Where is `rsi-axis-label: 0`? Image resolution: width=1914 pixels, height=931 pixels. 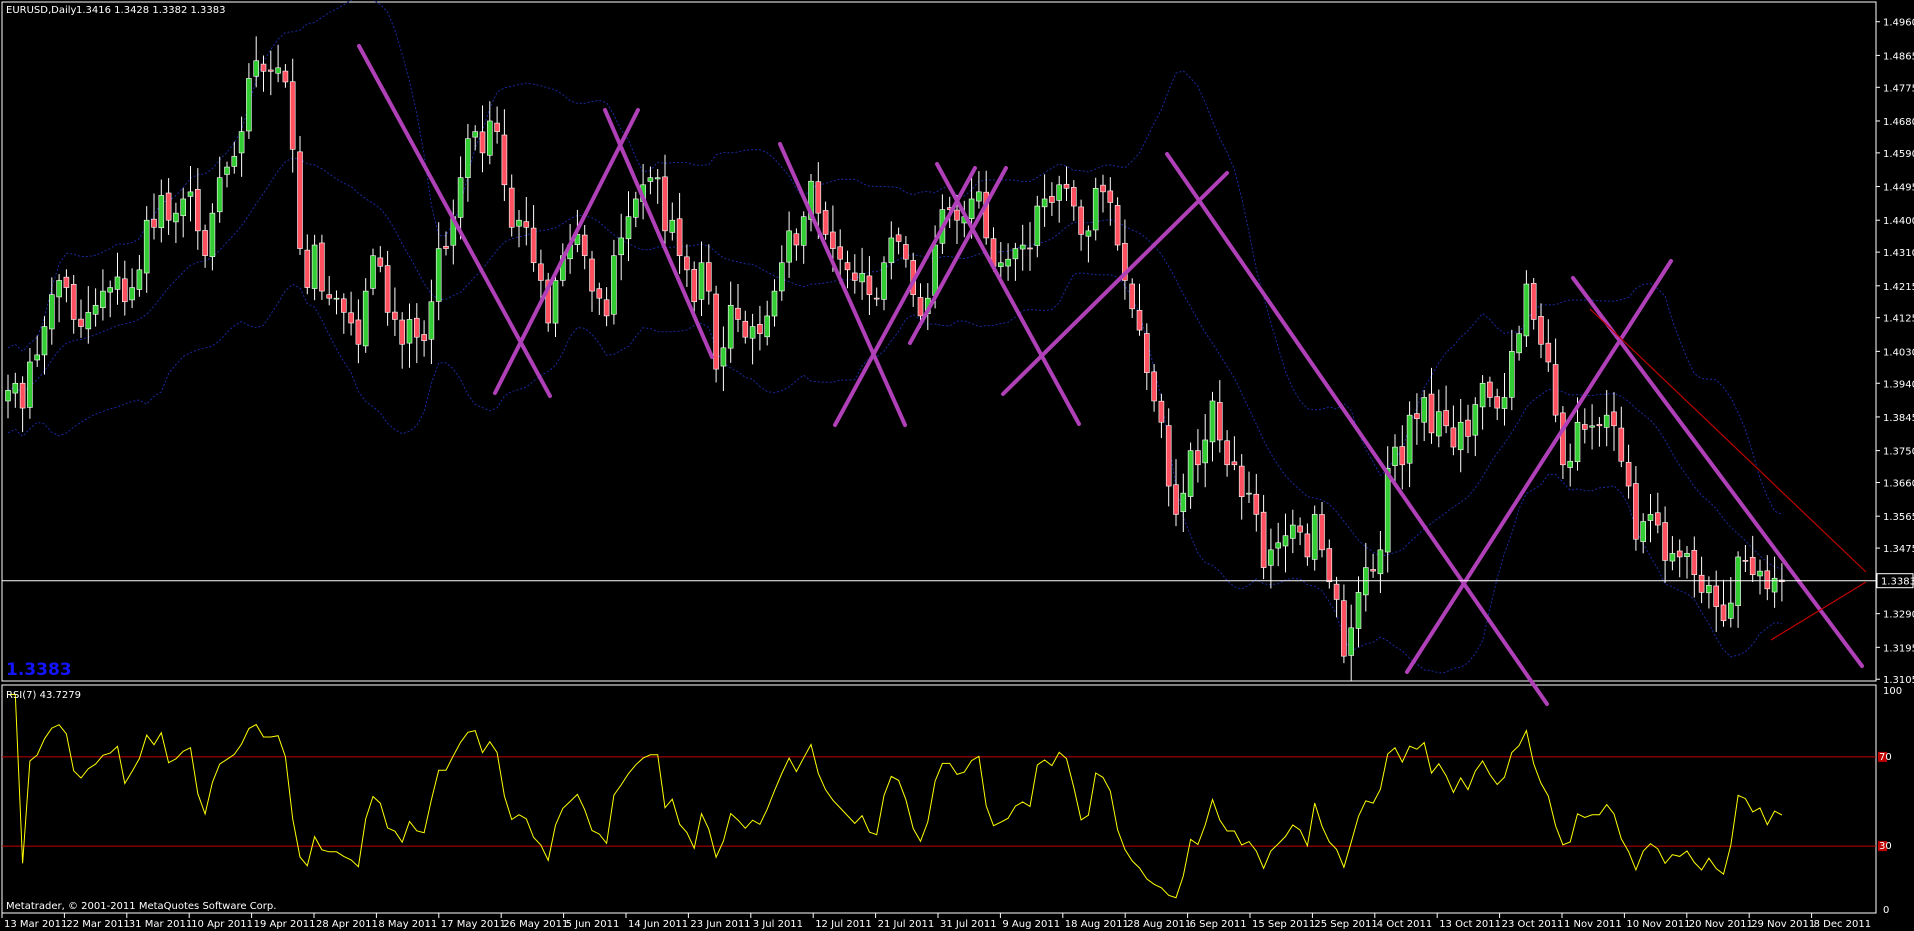 rsi-axis-label: 0 is located at coordinates (1886, 910).